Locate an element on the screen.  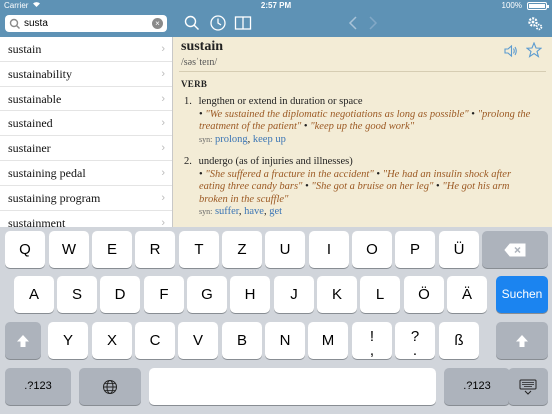
status-bar: Carrier 2:57 PM 100% is located at coordinates (276, 6).